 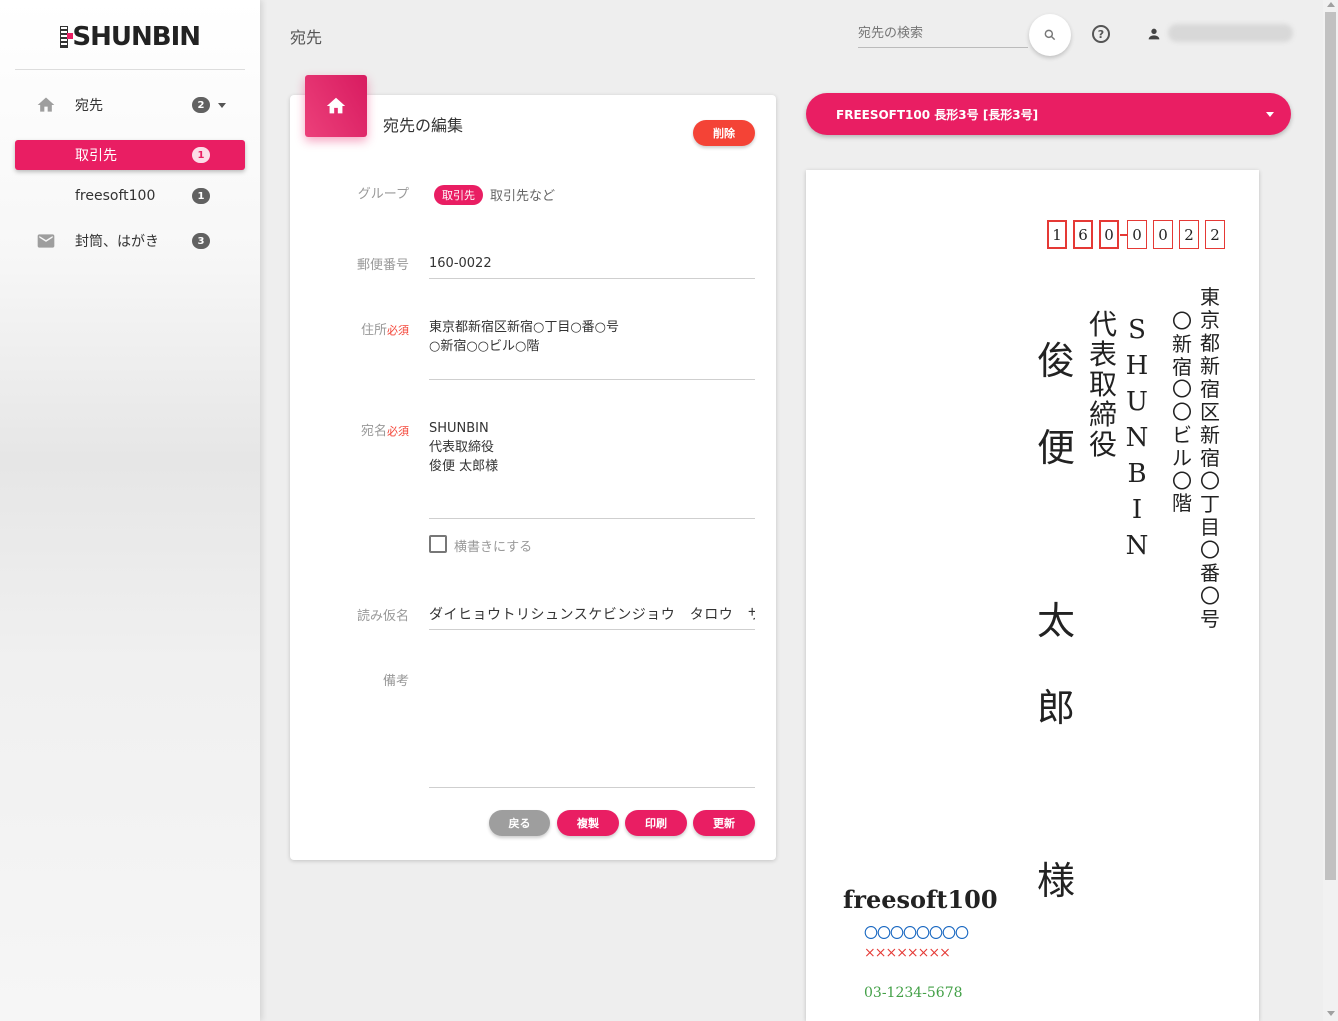 I want to click on vertical-char: 東, so click(x=1210, y=297).